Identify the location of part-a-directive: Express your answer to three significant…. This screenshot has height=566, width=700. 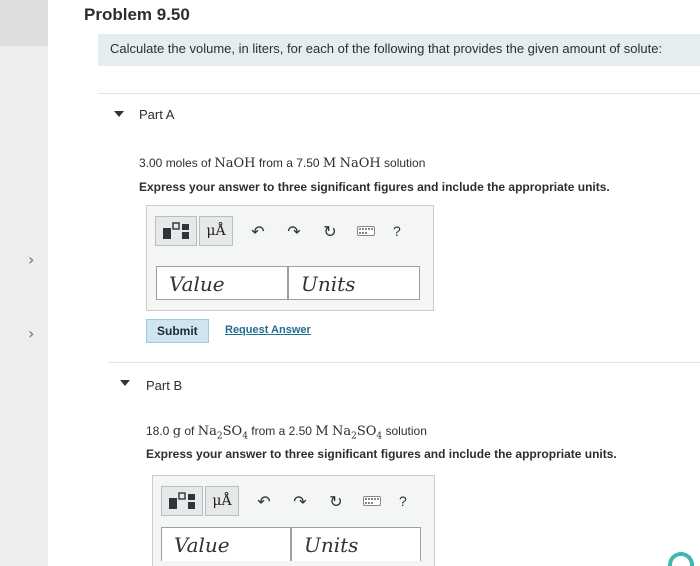
(374, 187).